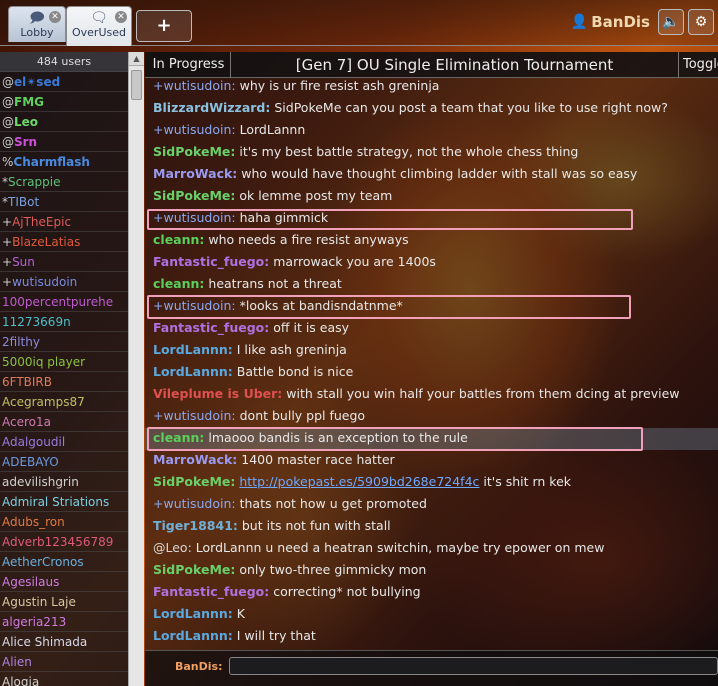 The width and height of the screenshot is (718, 686). Describe the element at coordinates (64, 222) in the screenshot. I see `user-list-item: +AjTheEpic` at that location.